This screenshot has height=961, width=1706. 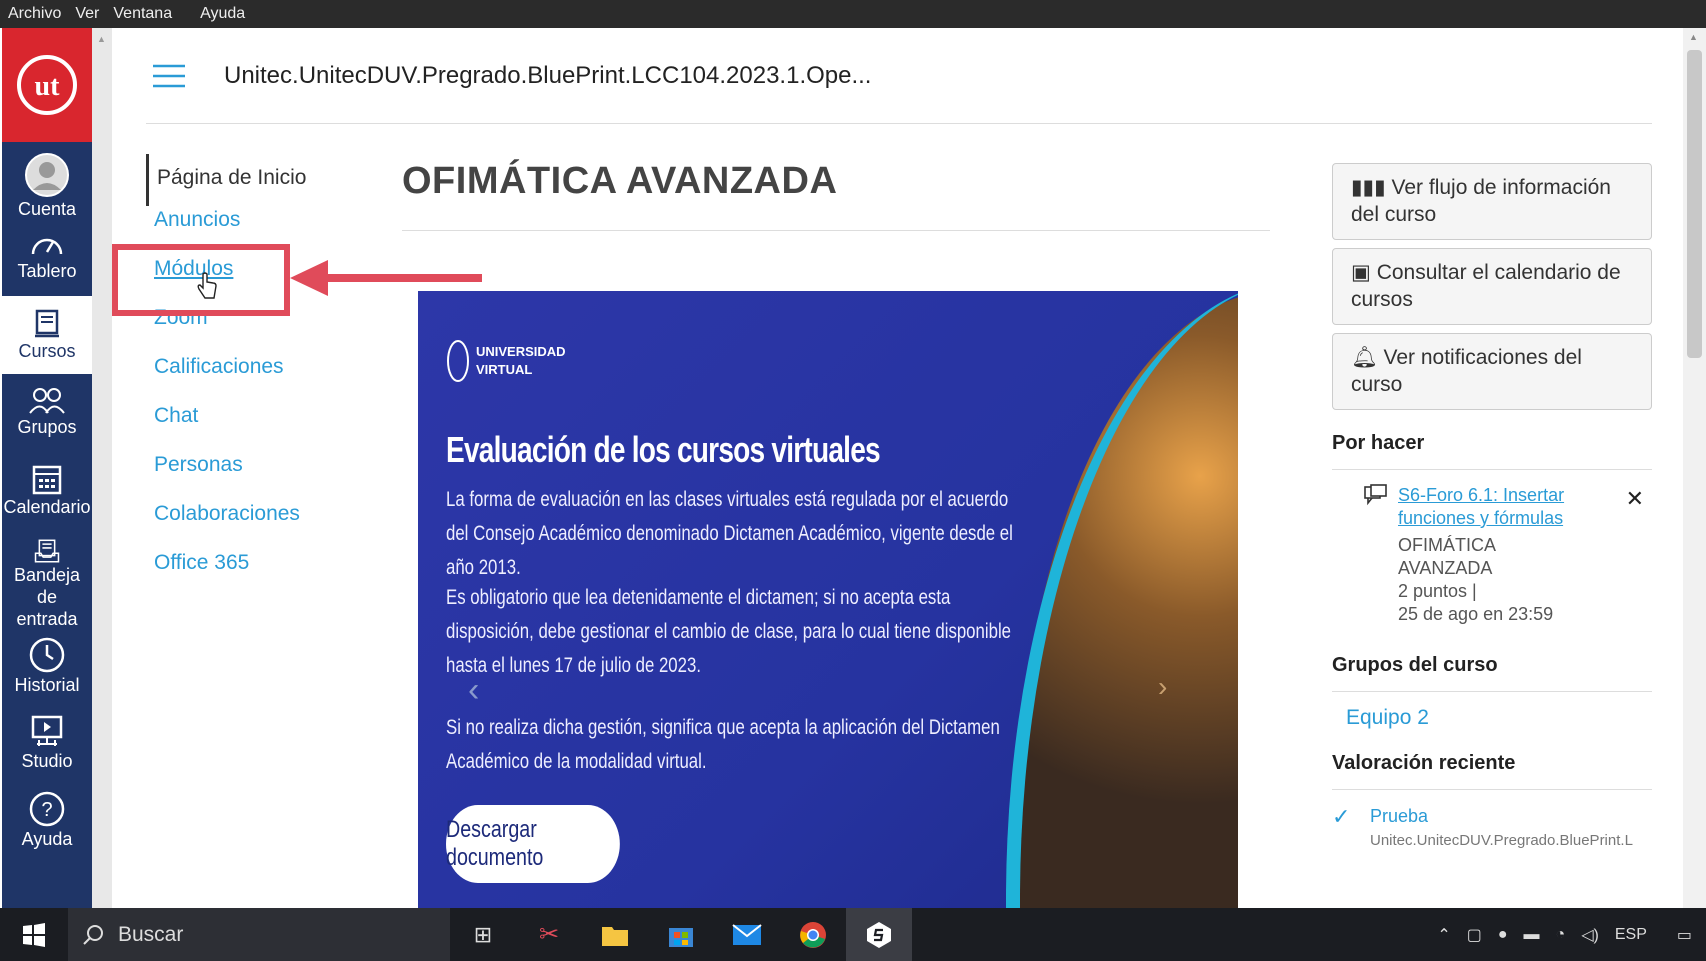 What do you see at coordinates (1684, 935) in the screenshot?
I see `notifications-icon: ▭` at bounding box center [1684, 935].